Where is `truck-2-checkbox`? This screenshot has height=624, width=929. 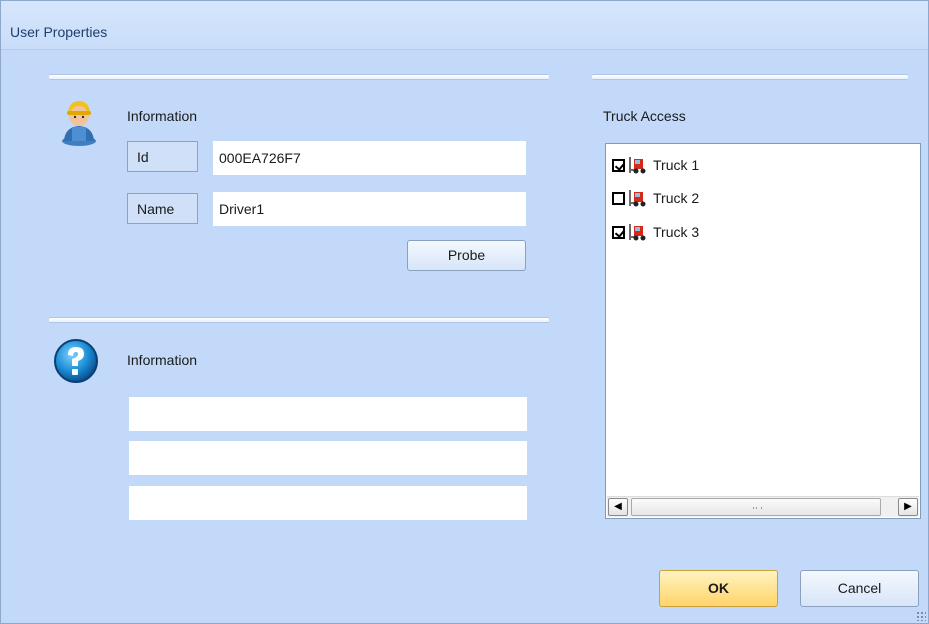 truck-2-checkbox is located at coordinates (618, 198).